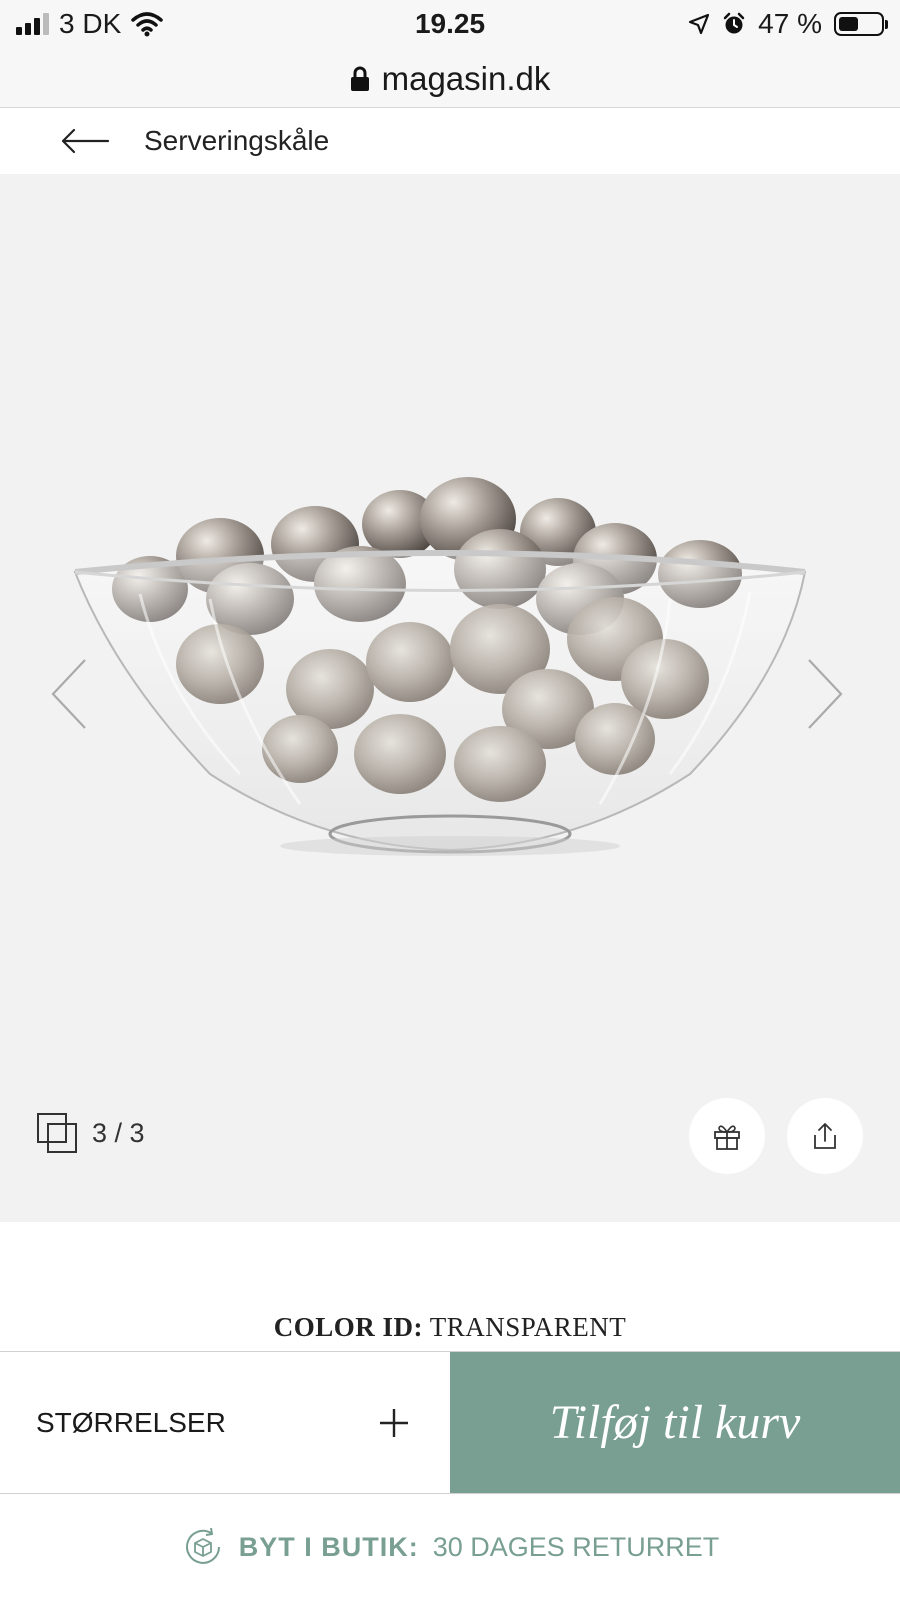  What do you see at coordinates (466, 78) in the screenshot?
I see `url-text: magasin.dk` at bounding box center [466, 78].